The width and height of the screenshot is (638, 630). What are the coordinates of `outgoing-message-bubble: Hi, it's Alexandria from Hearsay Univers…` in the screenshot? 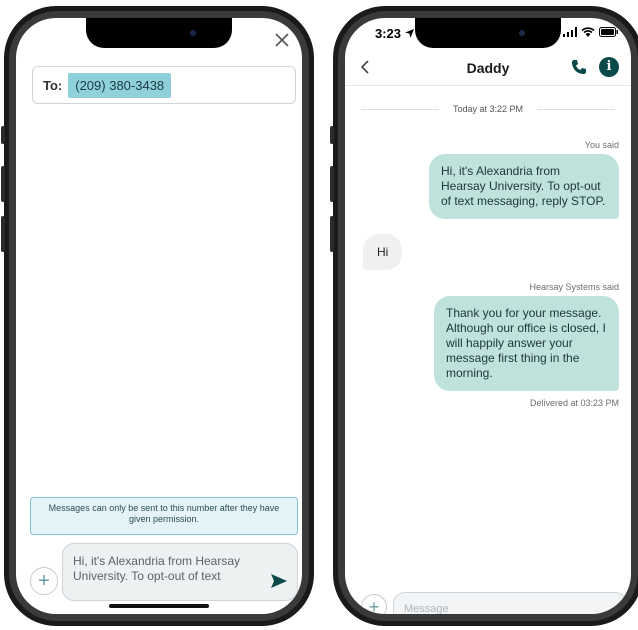 It's located at (524, 186).